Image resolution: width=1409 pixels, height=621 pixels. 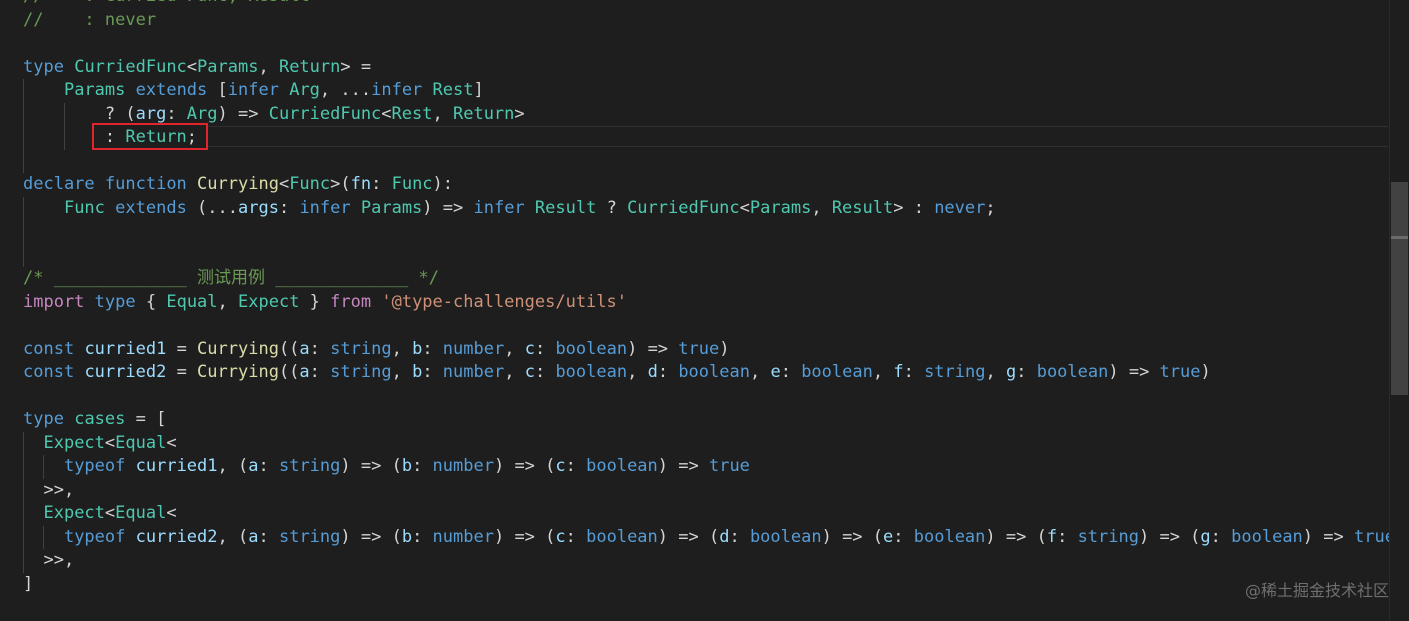 I want to click on code-line: : Return;, so click(x=706, y=138).